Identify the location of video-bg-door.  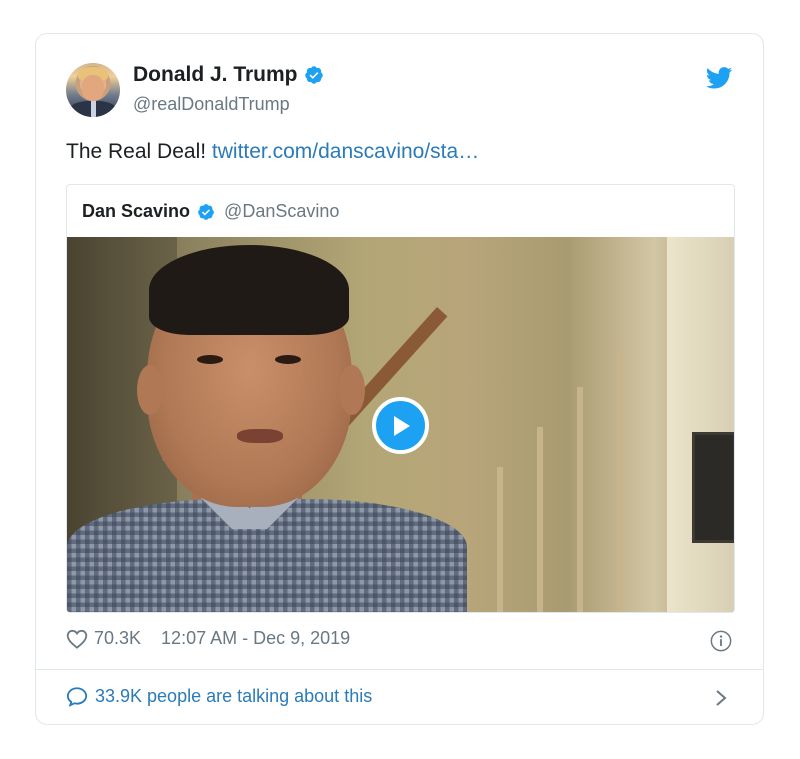
(700, 424).